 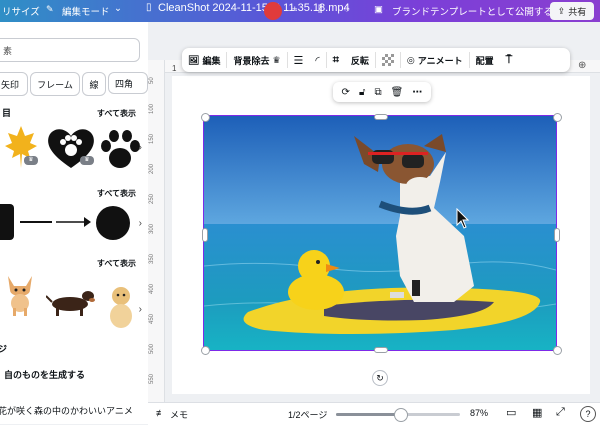 I want to click on resize-handle-top, so click(x=381, y=117).